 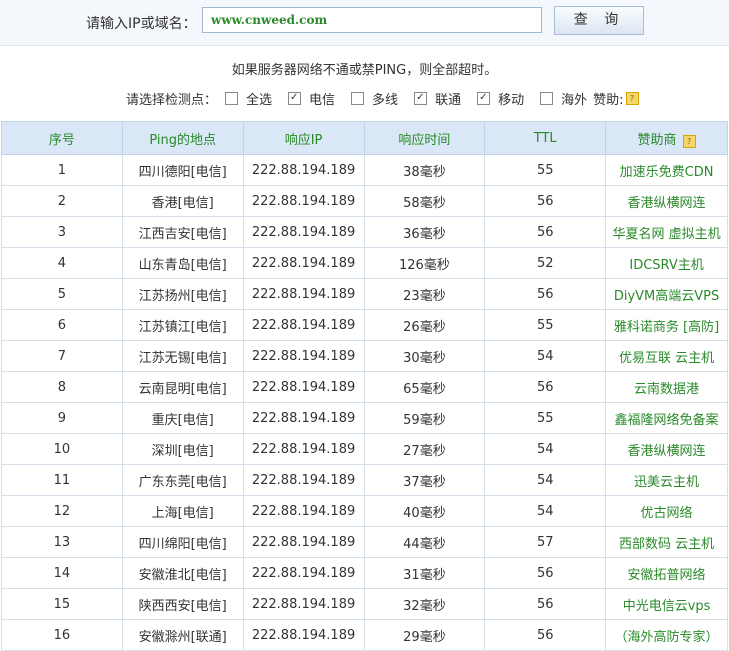 I want to click on cell-location: 江苏镇江[电信], so click(x=182, y=325).